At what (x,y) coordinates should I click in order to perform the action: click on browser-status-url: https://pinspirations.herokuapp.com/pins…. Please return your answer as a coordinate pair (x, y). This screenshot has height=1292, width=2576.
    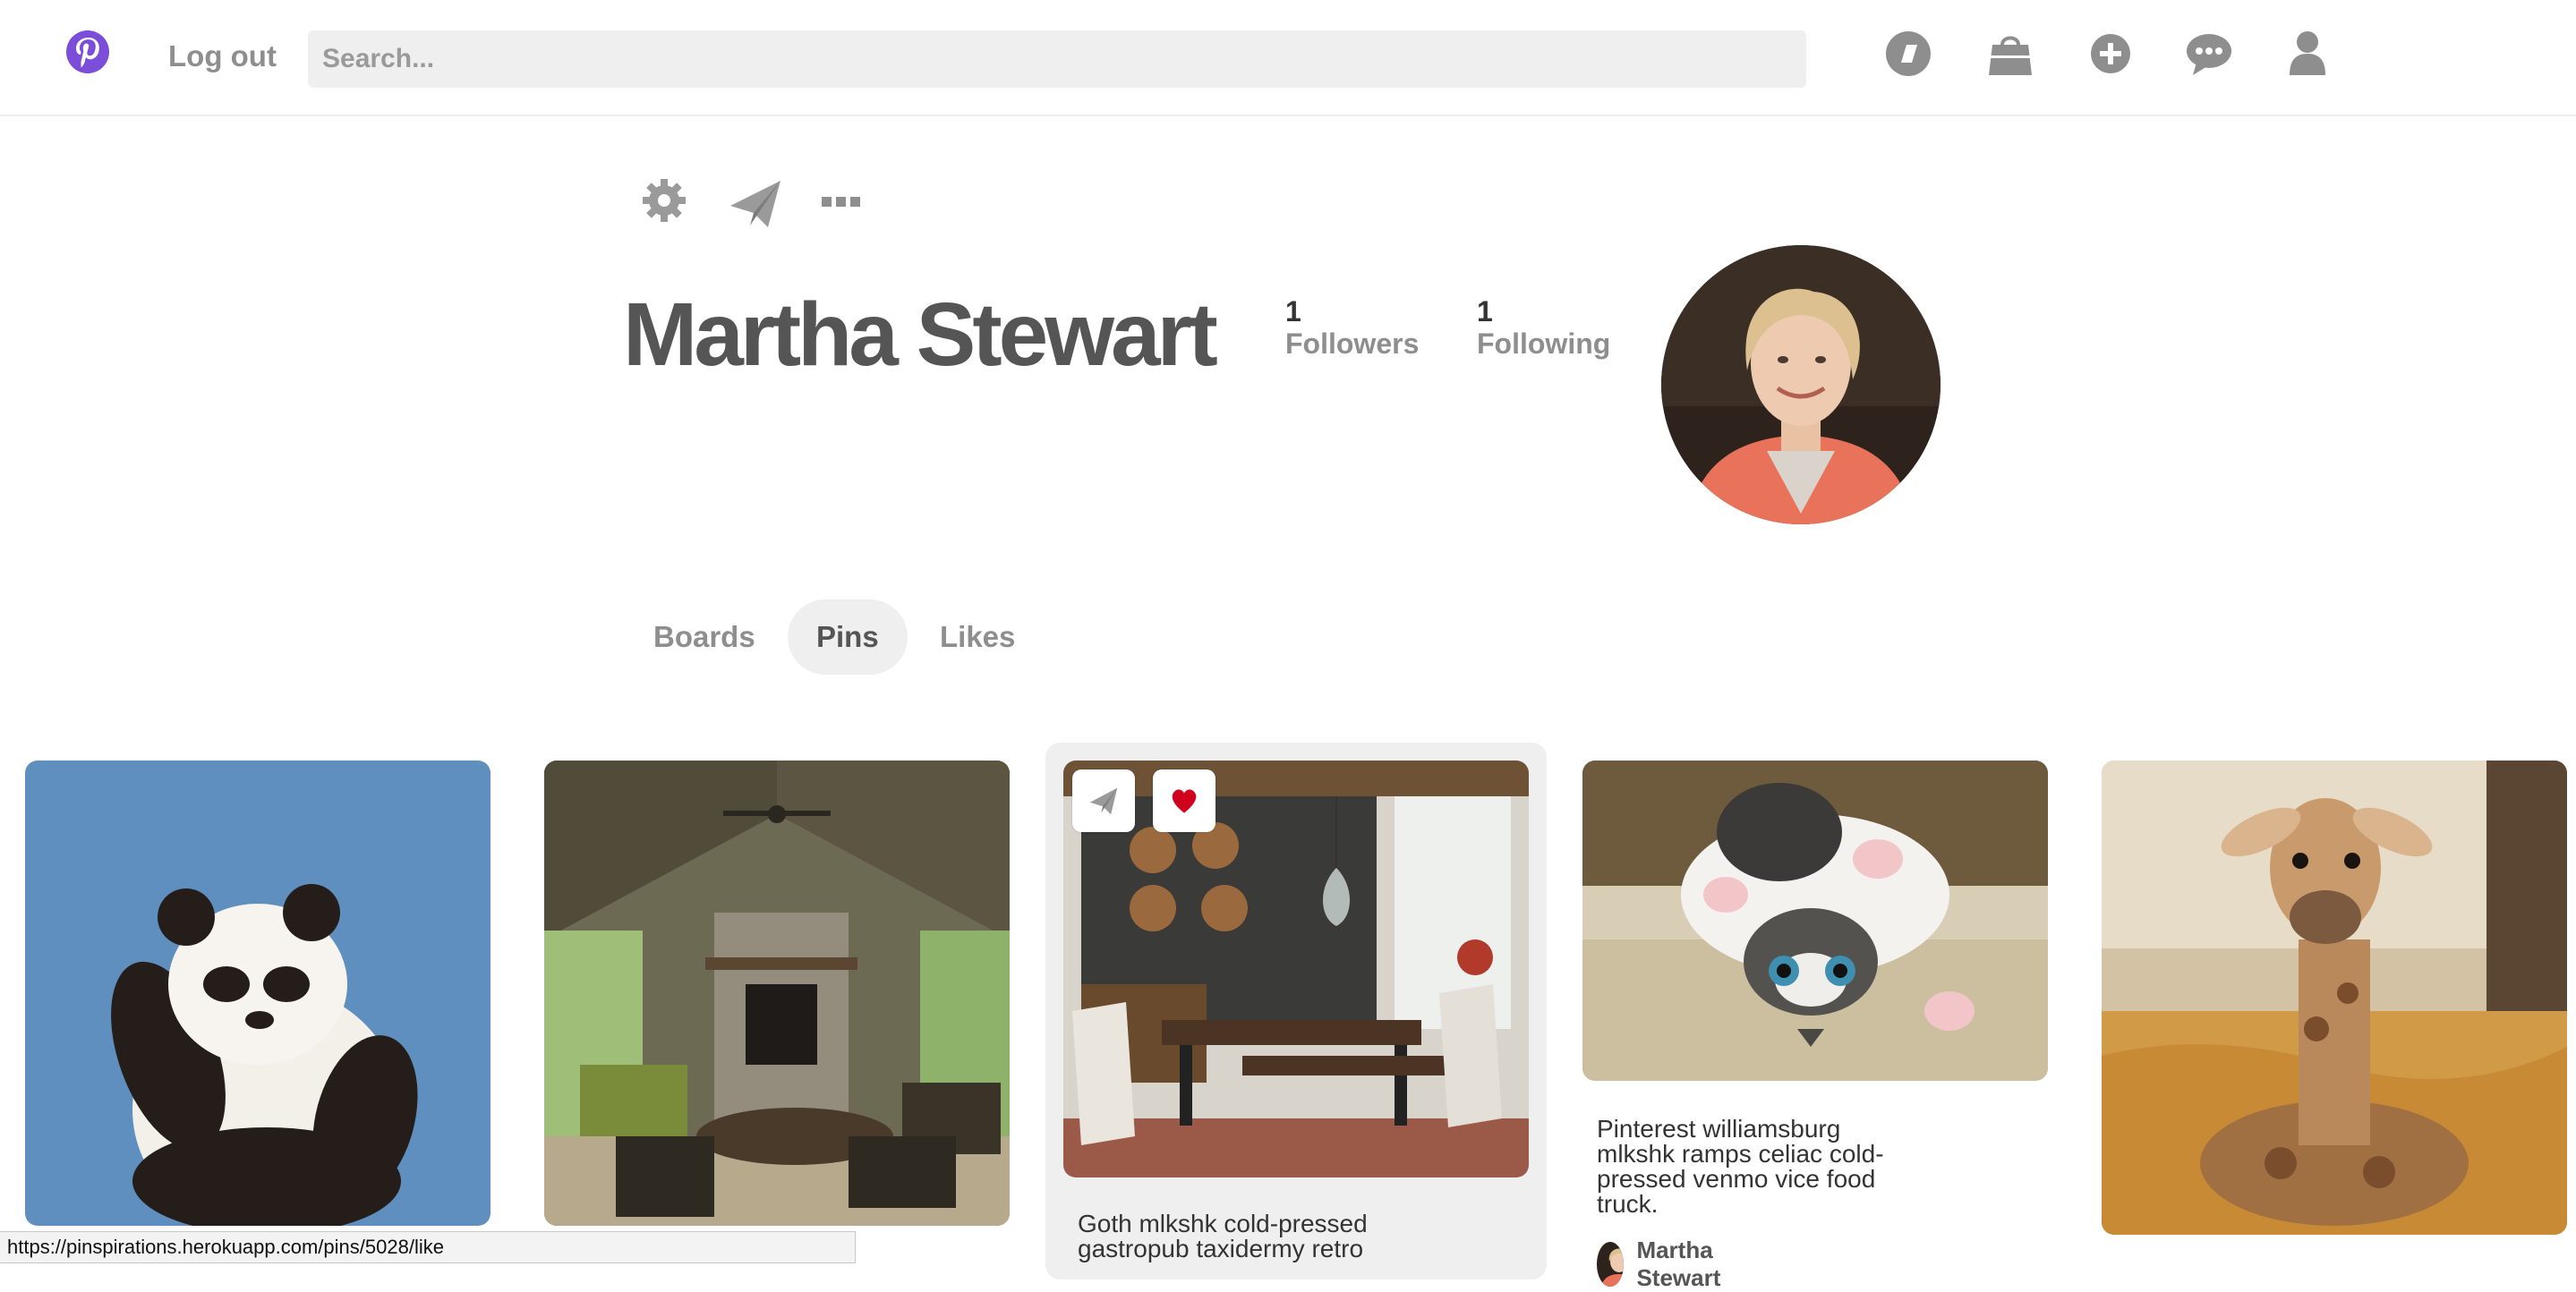
    Looking at the image, I should click on (428, 1247).